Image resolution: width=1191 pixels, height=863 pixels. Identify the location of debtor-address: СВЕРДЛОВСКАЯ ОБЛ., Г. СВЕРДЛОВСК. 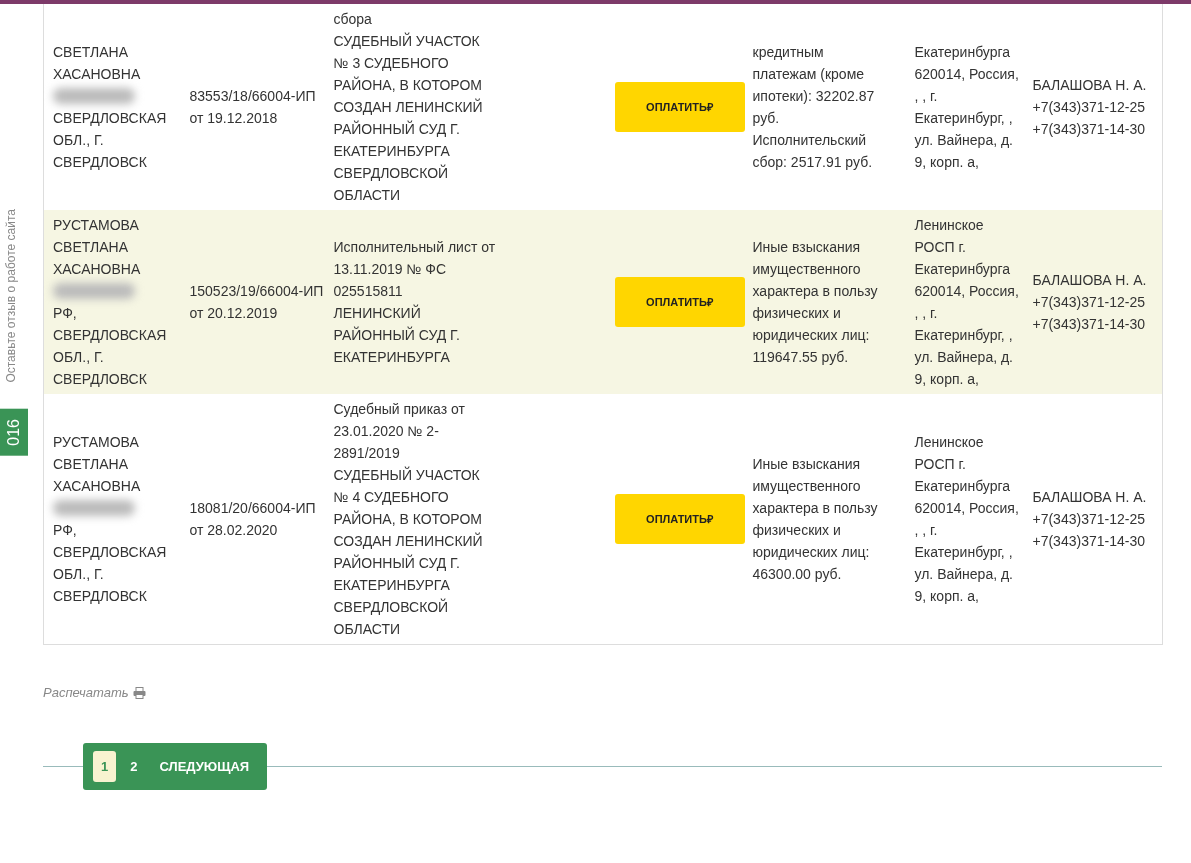
(110, 140).